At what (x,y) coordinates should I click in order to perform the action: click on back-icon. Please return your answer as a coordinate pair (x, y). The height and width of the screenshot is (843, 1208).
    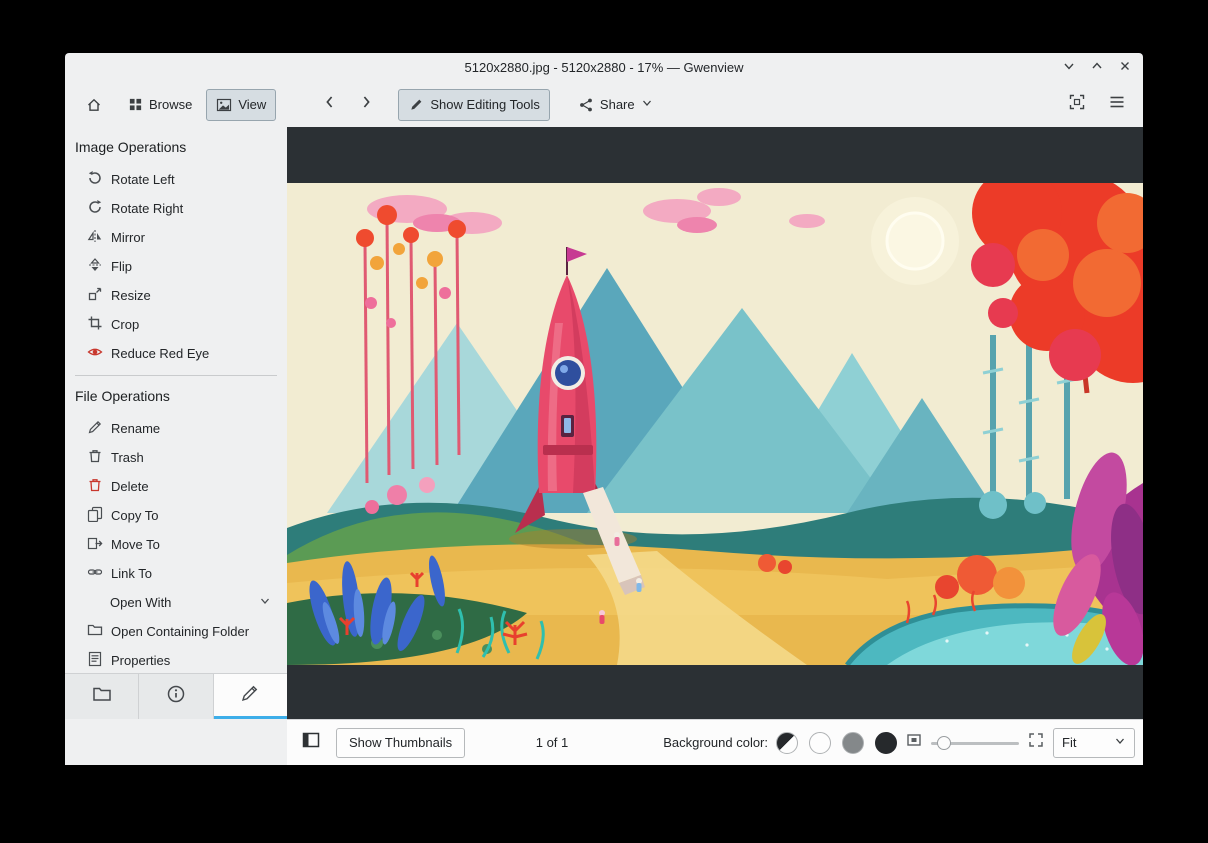
    Looking at the image, I should click on (330, 104).